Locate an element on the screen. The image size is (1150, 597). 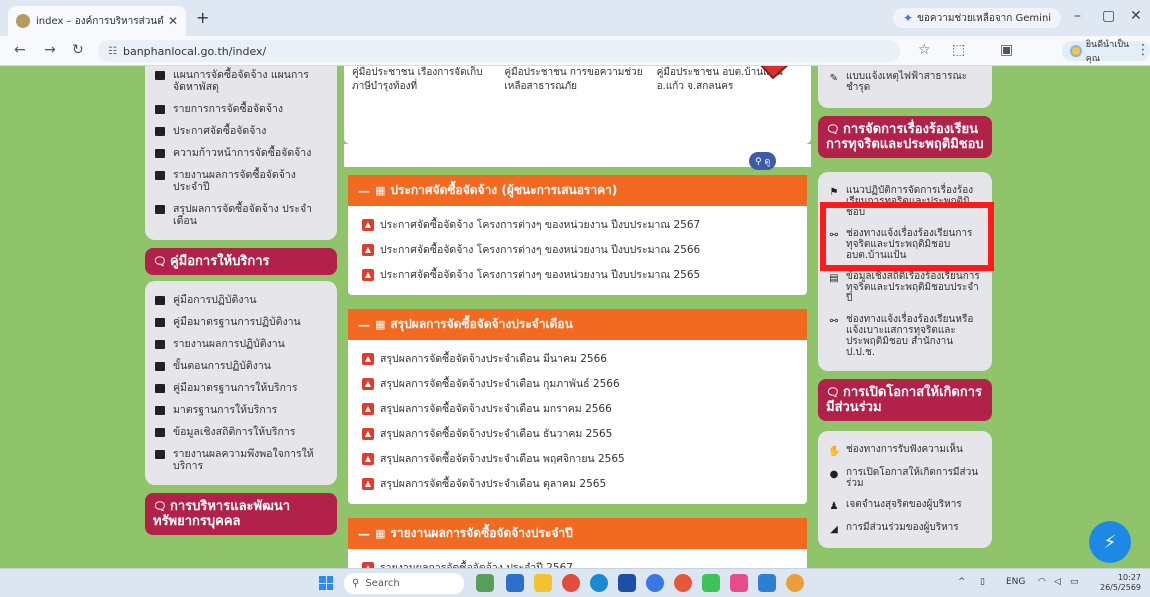
annotation-arrow is located at coordinates (774, 73).